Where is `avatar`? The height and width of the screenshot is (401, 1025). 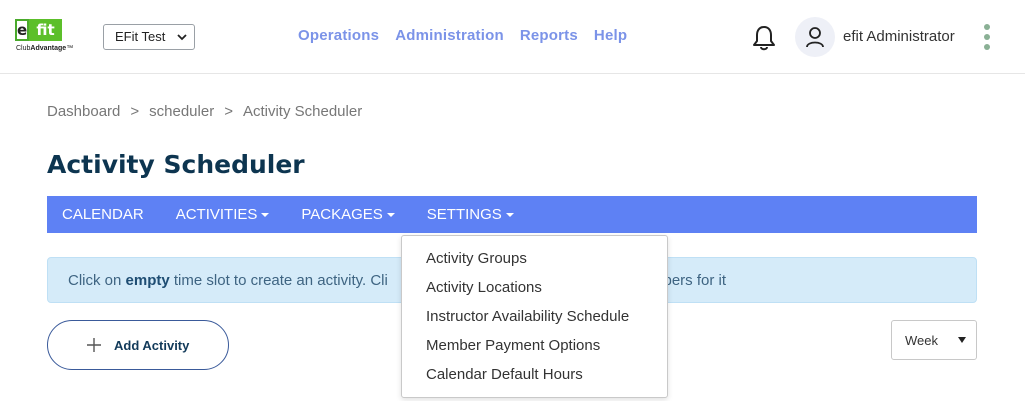 avatar is located at coordinates (815, 37).